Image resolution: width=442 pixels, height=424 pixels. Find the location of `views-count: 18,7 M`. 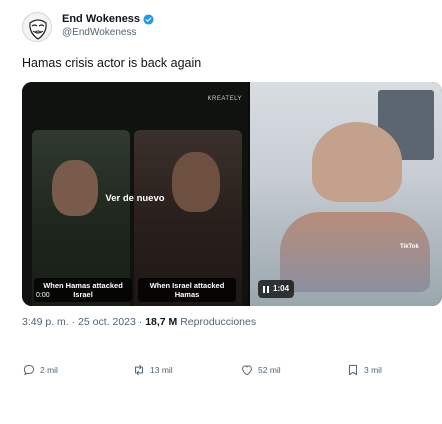

views-count: 18,7 M is located at coordinates (161, 322).